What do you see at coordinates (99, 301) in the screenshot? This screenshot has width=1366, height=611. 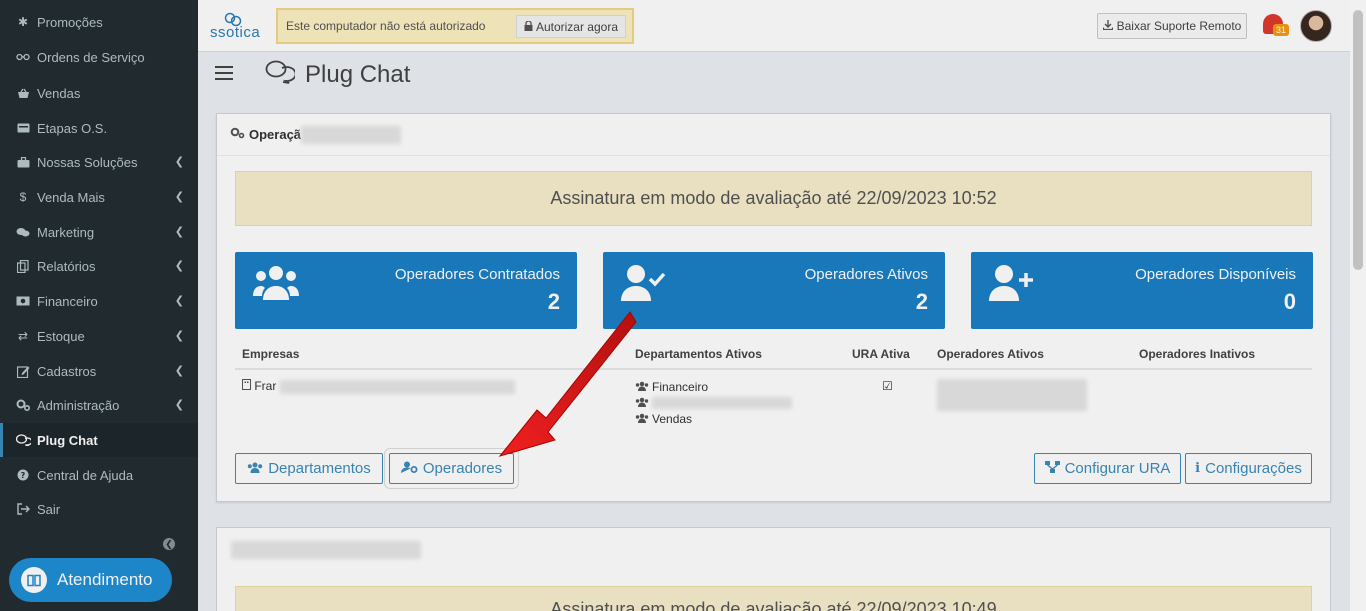 I see `sidebar-item-financeiro: Financeiro ❮` at bounding box center [99, 301].